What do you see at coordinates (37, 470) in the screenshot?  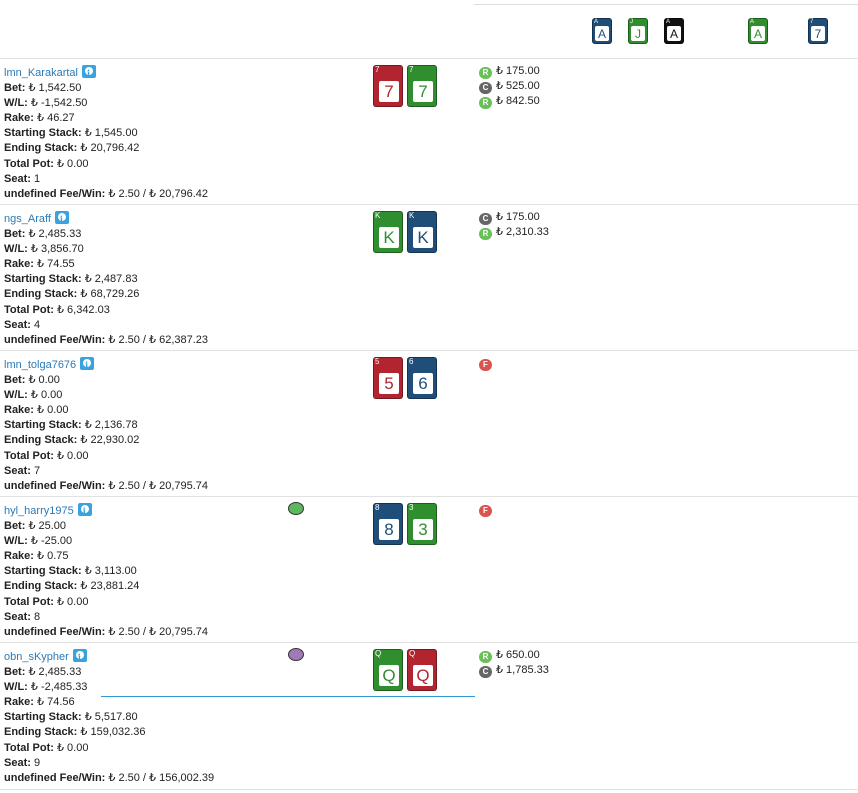 I see `stat-value: 7` at bounding box center [37, 470].